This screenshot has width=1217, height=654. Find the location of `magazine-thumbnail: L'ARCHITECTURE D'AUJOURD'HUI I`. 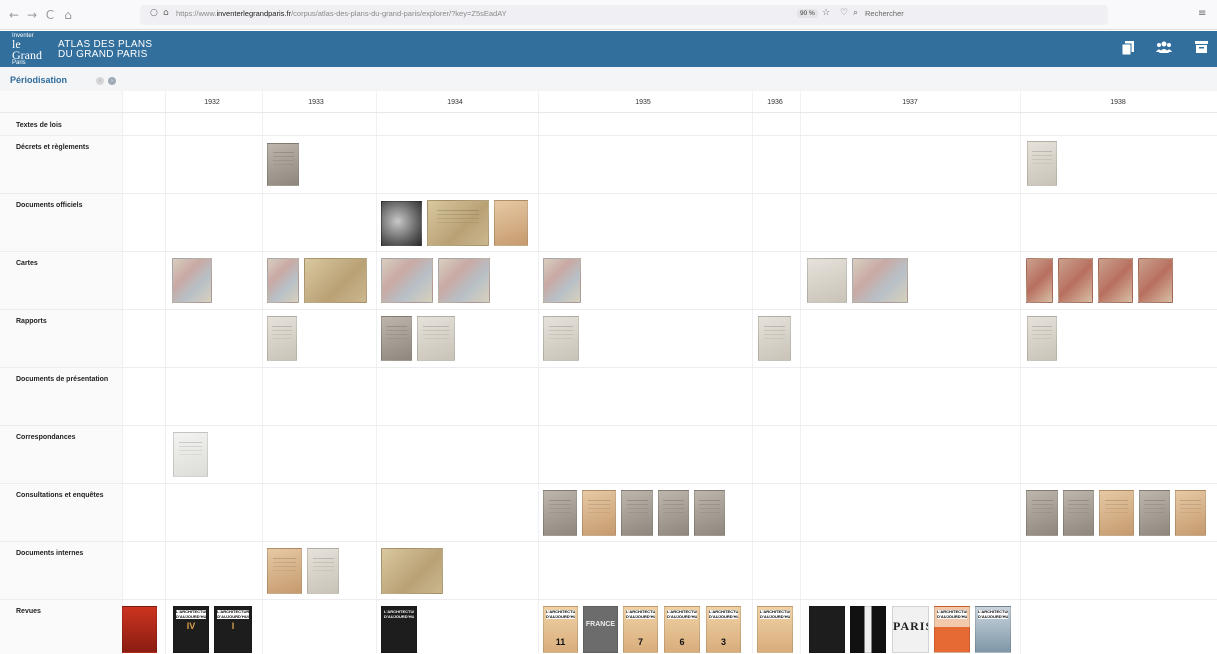

magazine-thumbnail: L'ARCHITECTURE D'AUJOURD'HUI I is located at coordinates (233, 629).